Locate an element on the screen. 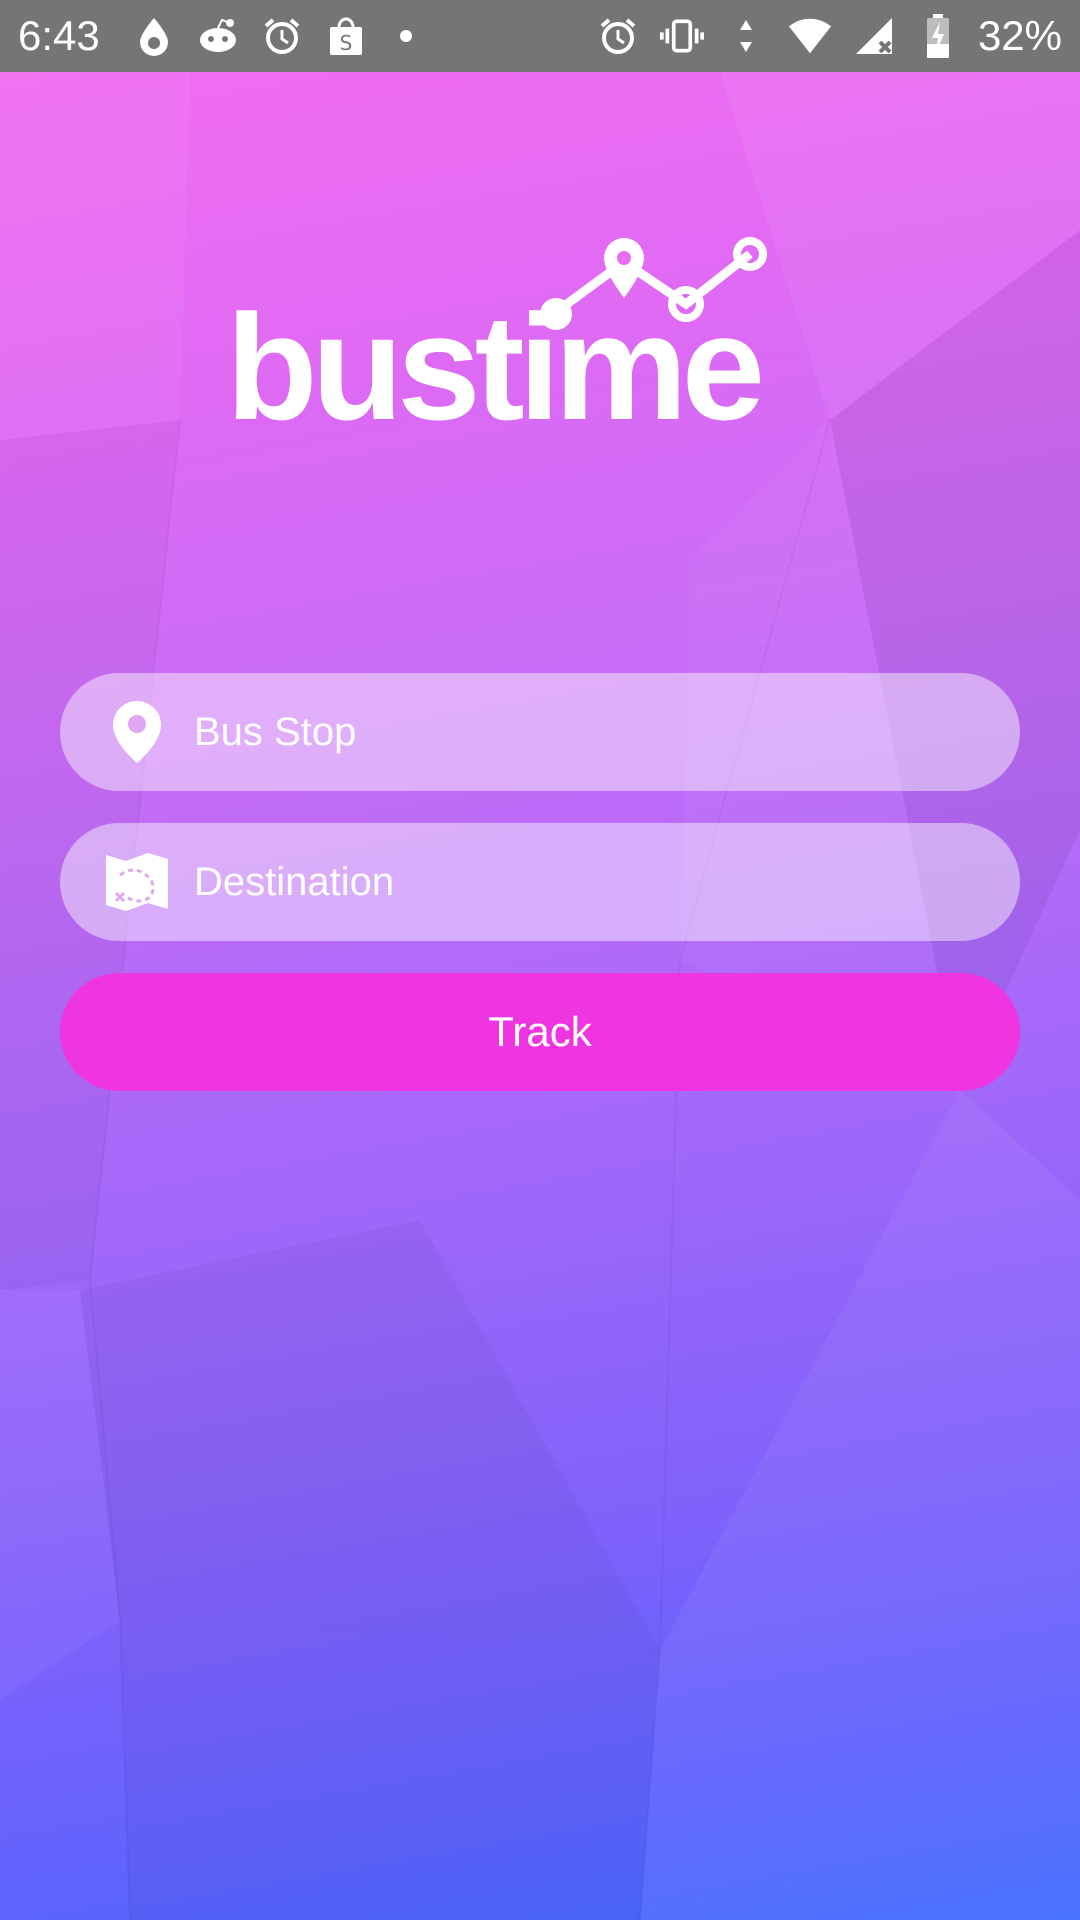 Image resolution: width=1080 pixels, height=1920 pixels. signal-icon is located at coordinates (874, 36).